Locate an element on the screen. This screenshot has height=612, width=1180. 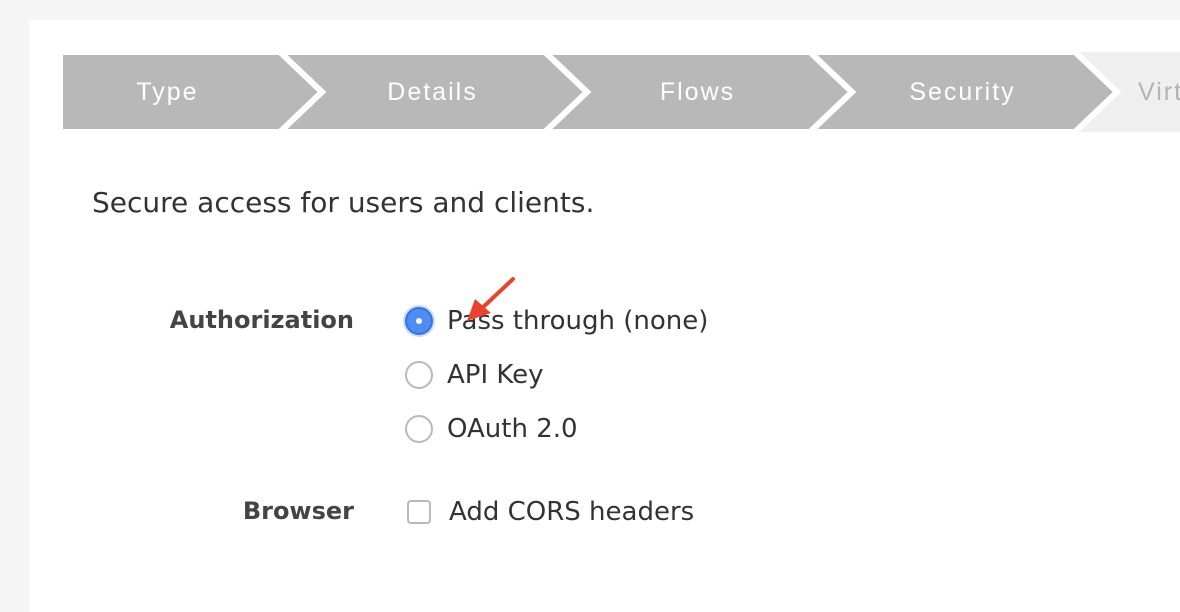
radio-api-key-control is located at coordinates (419, 375).